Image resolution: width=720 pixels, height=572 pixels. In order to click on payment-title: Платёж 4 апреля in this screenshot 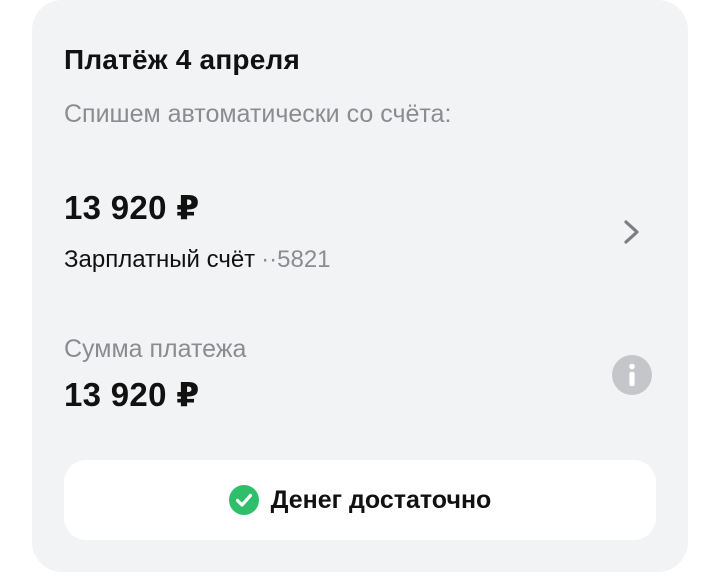, I will do `click(182, 59)`.